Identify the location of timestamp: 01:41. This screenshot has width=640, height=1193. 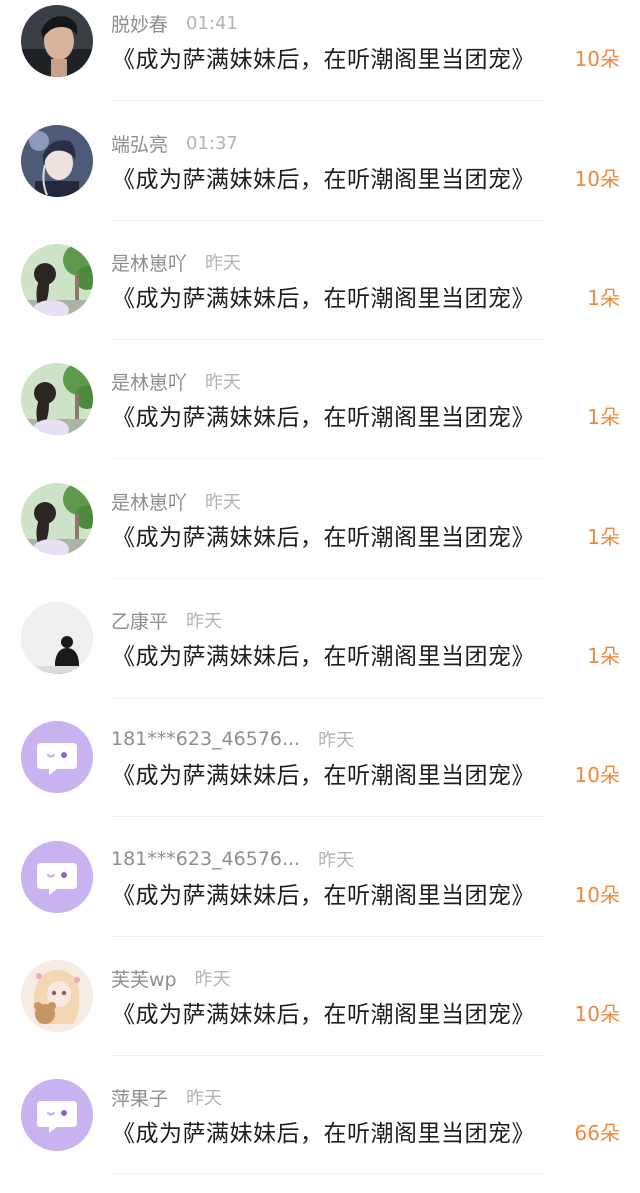
(212, 23).